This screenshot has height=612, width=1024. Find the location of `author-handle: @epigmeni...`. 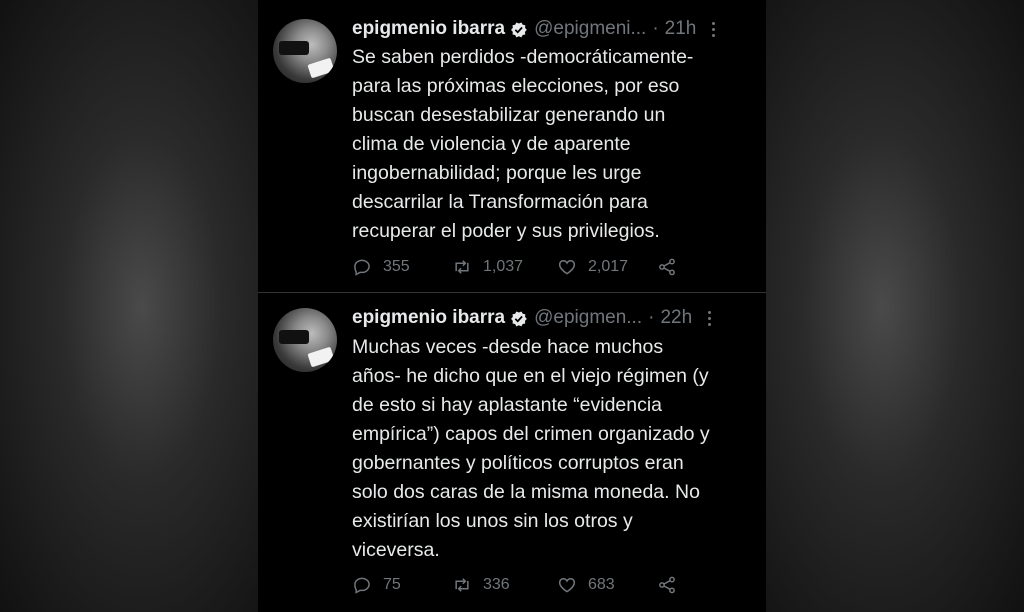

author-handle: @epigmeni... is located at coordinates (590, 29).